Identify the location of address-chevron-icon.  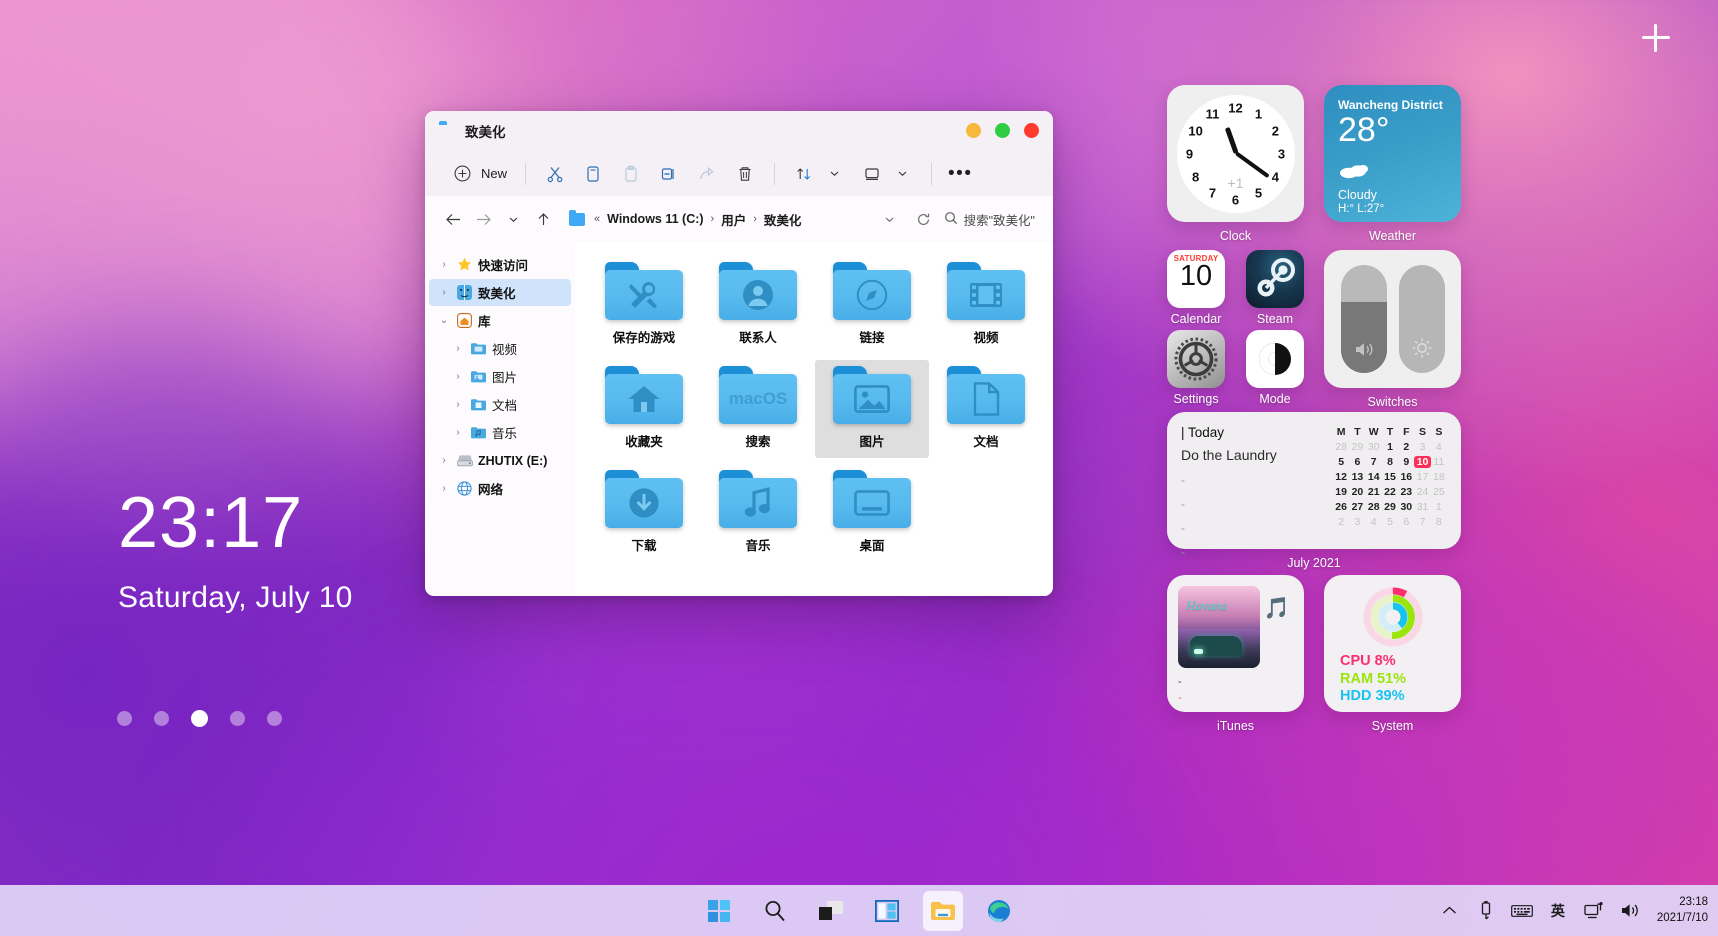
(890, 219).